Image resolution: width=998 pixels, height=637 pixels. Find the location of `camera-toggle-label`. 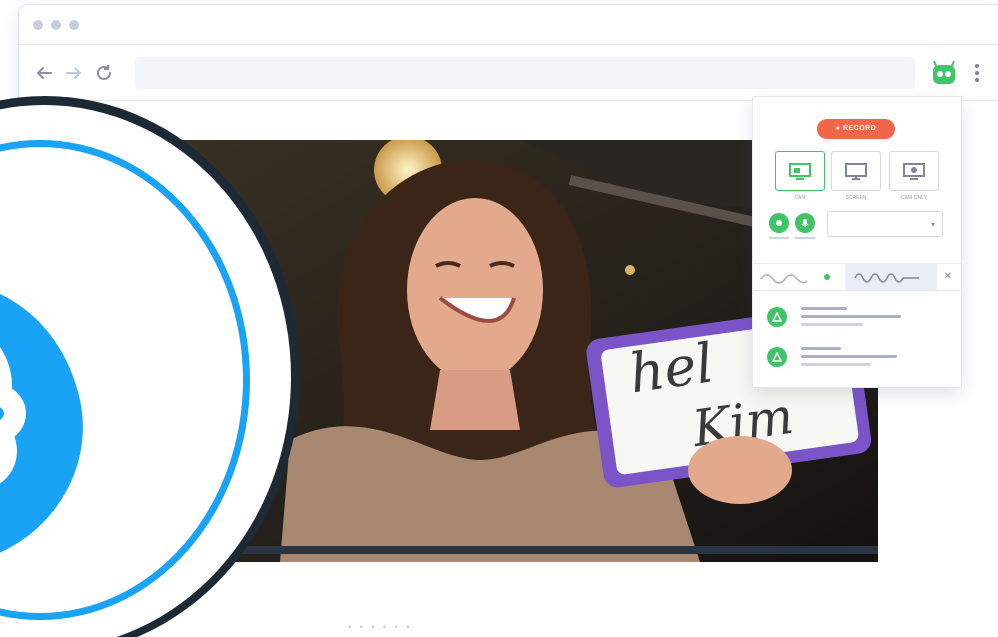

camera-toggle-label is located at coordinates (779, 238).